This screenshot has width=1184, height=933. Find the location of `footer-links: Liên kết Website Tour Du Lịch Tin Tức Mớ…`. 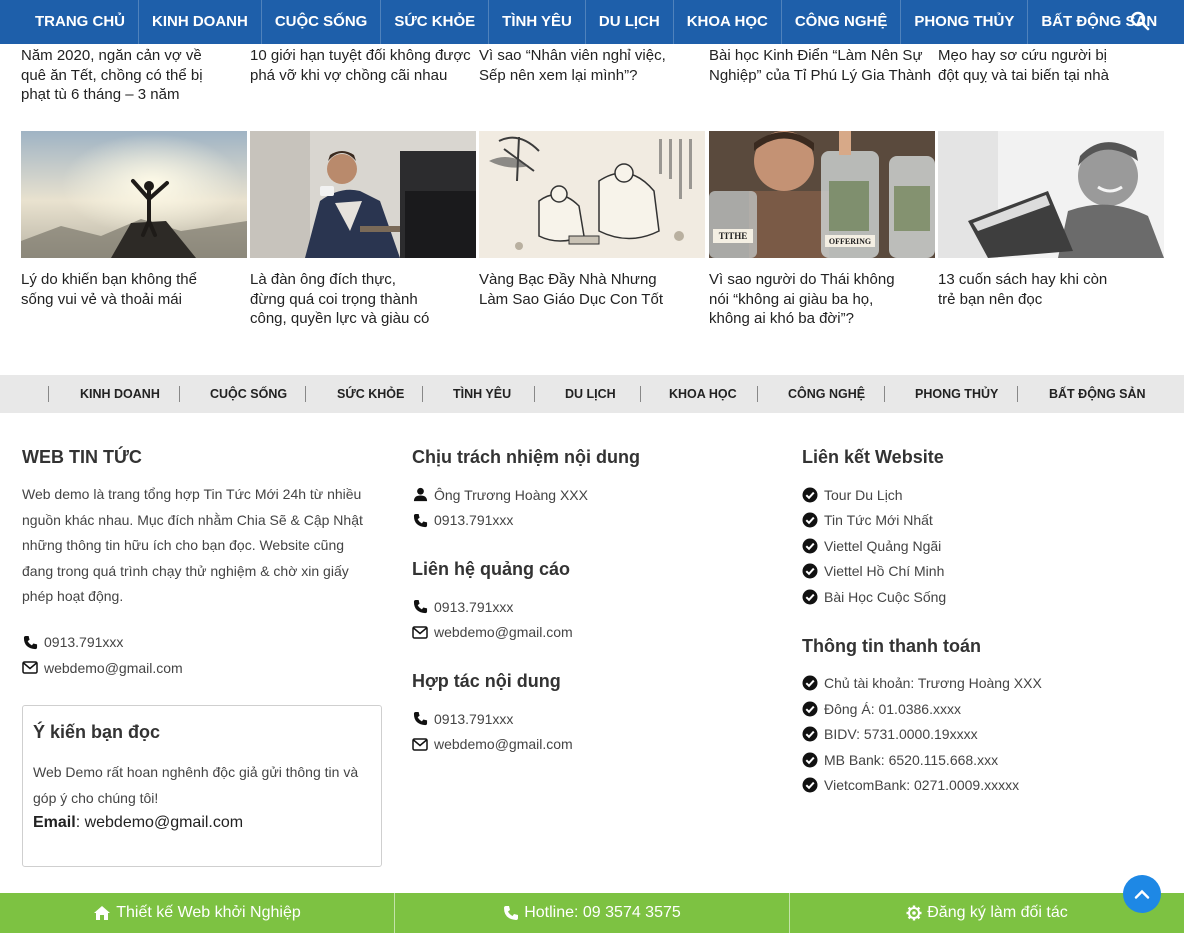

footer-links: Liên kết Website Tour Du Lịch Tin Tức Mớ… is located at coordinates (977, 622).